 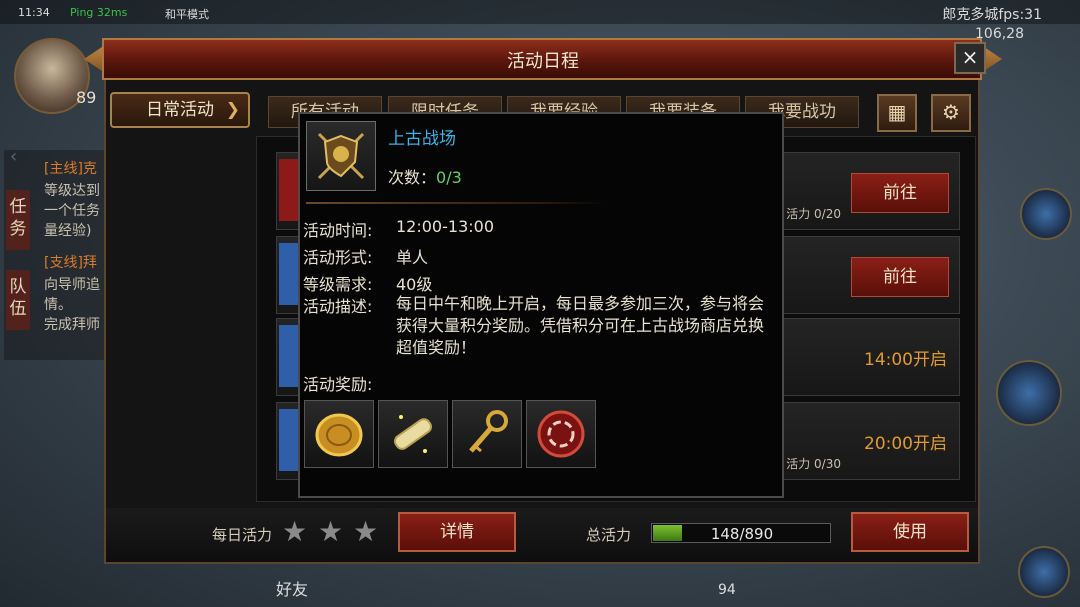 What do you see at coordinates (487, 434) in the screenshot?
I see `golden-key-icon` at bounding box center [487, 434].